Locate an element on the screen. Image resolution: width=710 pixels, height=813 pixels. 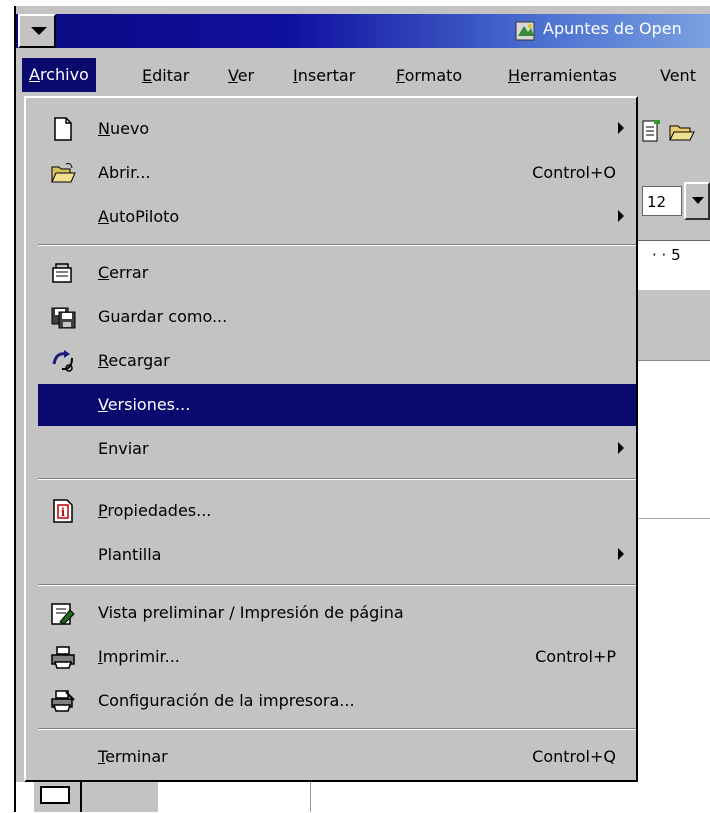
menu-ventana: Vent is located at coordinates (678, 75).